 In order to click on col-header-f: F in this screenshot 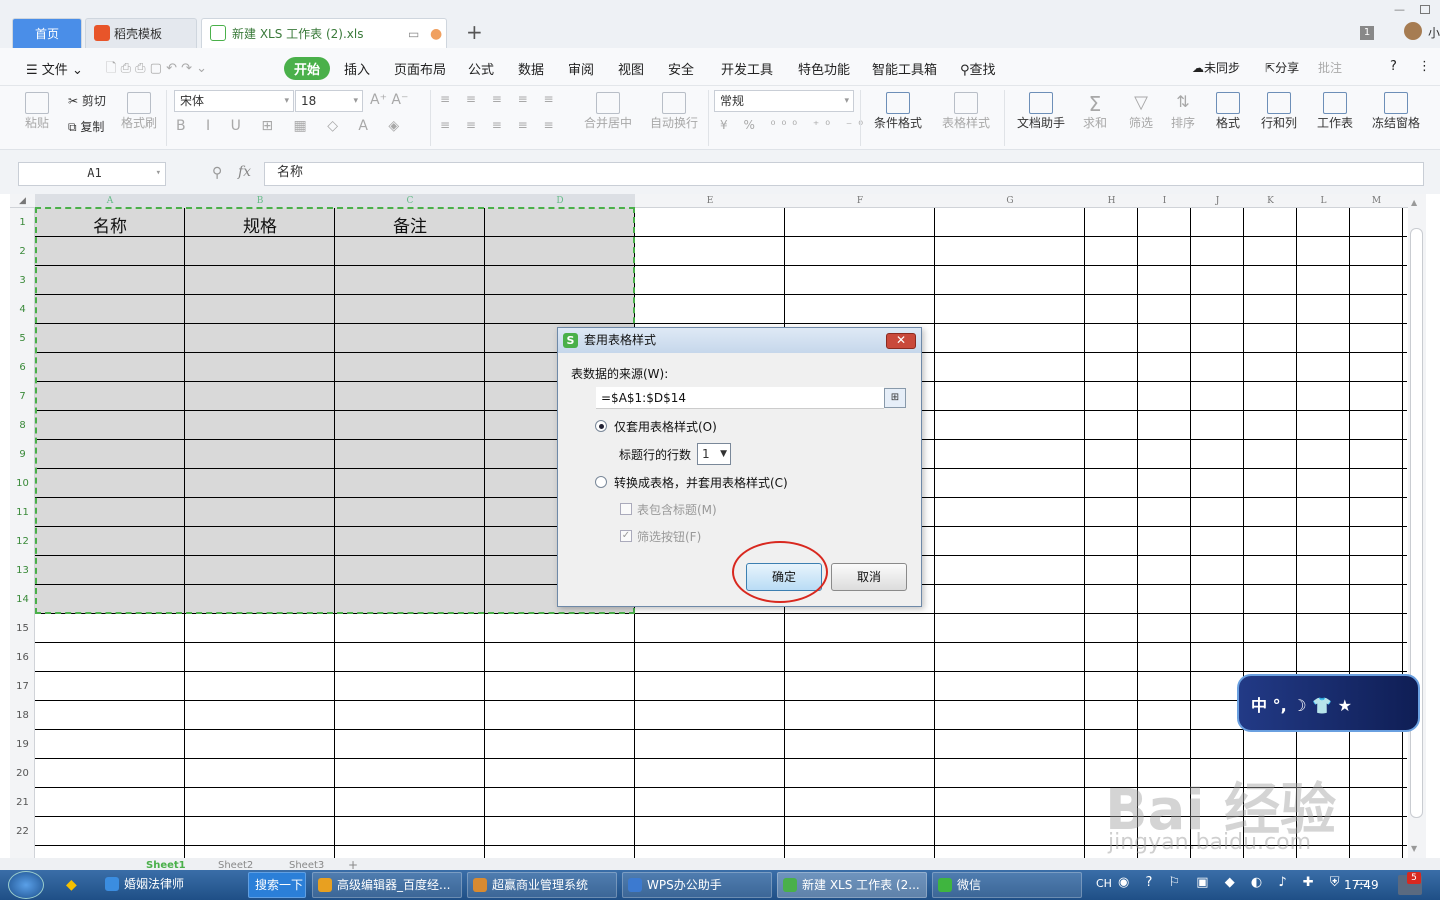, I will do `click(860, 201)`.